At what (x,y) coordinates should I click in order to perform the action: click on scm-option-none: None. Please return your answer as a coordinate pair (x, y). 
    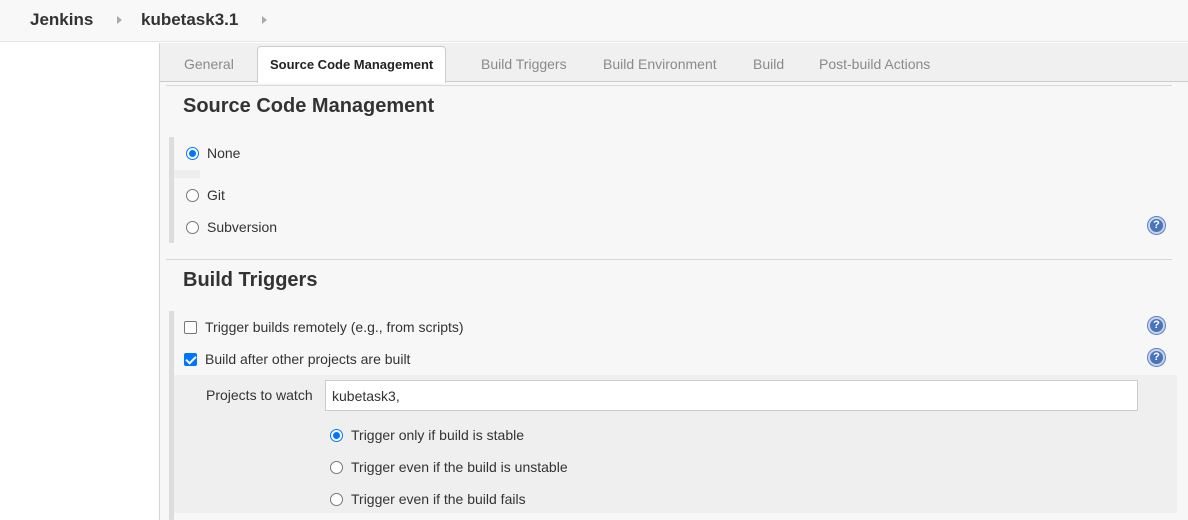
    Looking at the image, I should click on (213, 153).